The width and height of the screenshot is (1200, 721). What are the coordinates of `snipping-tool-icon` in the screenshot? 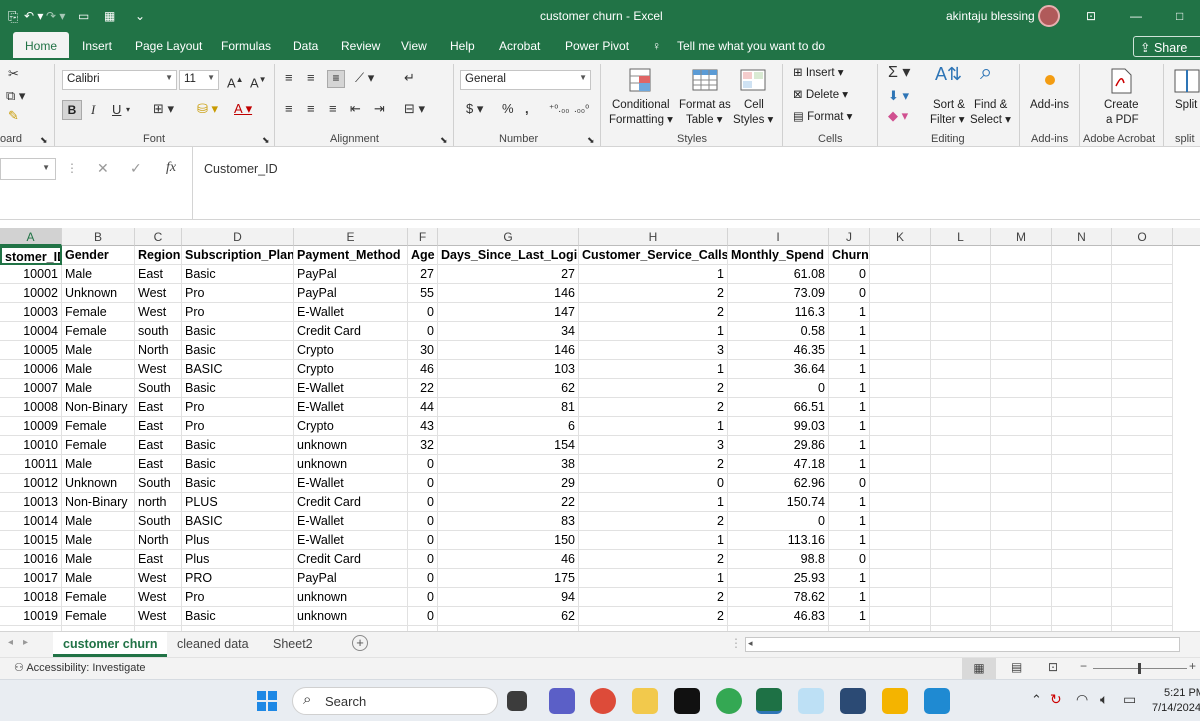 It's located at (811, 701).